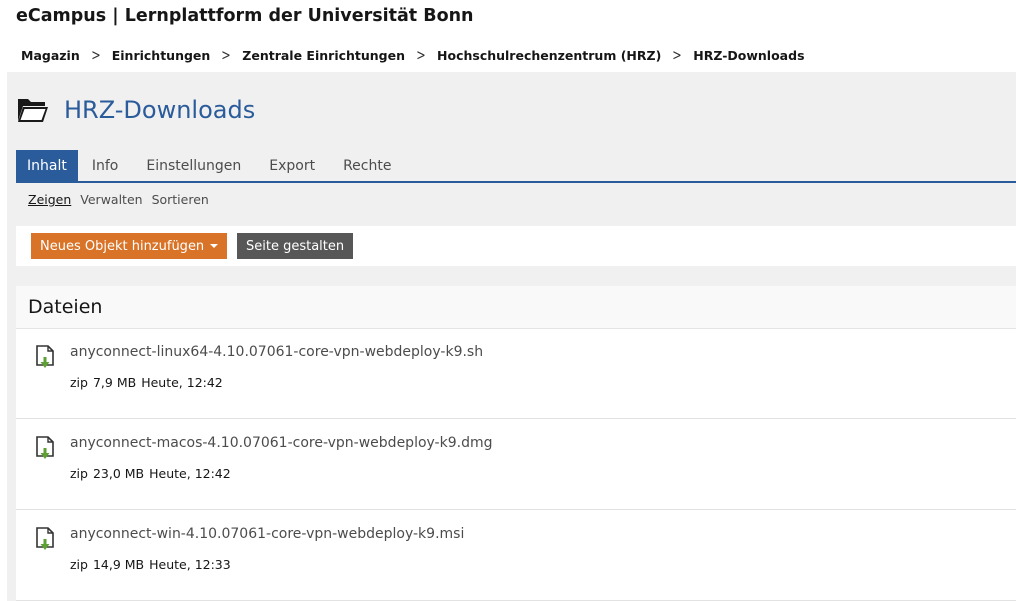  I want to click on subtab-zeigen: Zeigen, so click(49, 199).